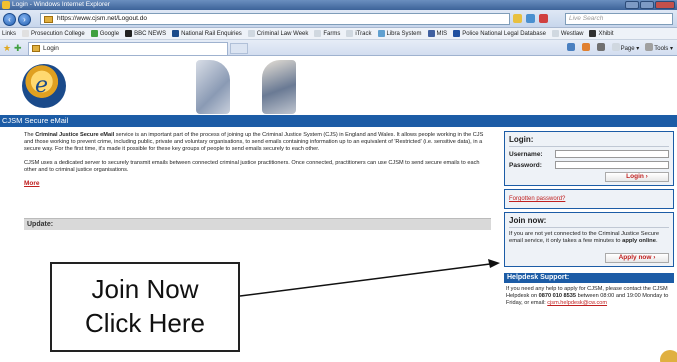 Image resolution: width=677 pixels, height=362 pixels. Describe the element at coordinates (145, 307) in the screenshot. I see `join-now-callout: Join Now Click Here` at that location.